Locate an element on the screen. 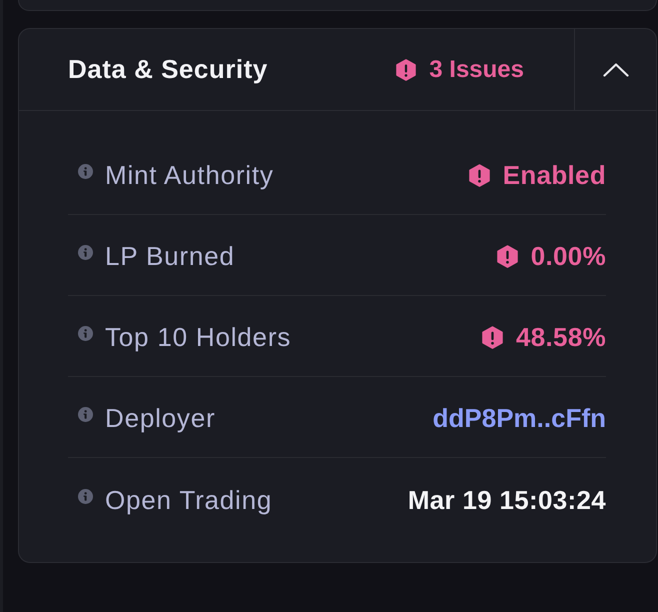 This screenshot has height=612, width=658. row-label: Open Trading is located at coordinates (188, 500).